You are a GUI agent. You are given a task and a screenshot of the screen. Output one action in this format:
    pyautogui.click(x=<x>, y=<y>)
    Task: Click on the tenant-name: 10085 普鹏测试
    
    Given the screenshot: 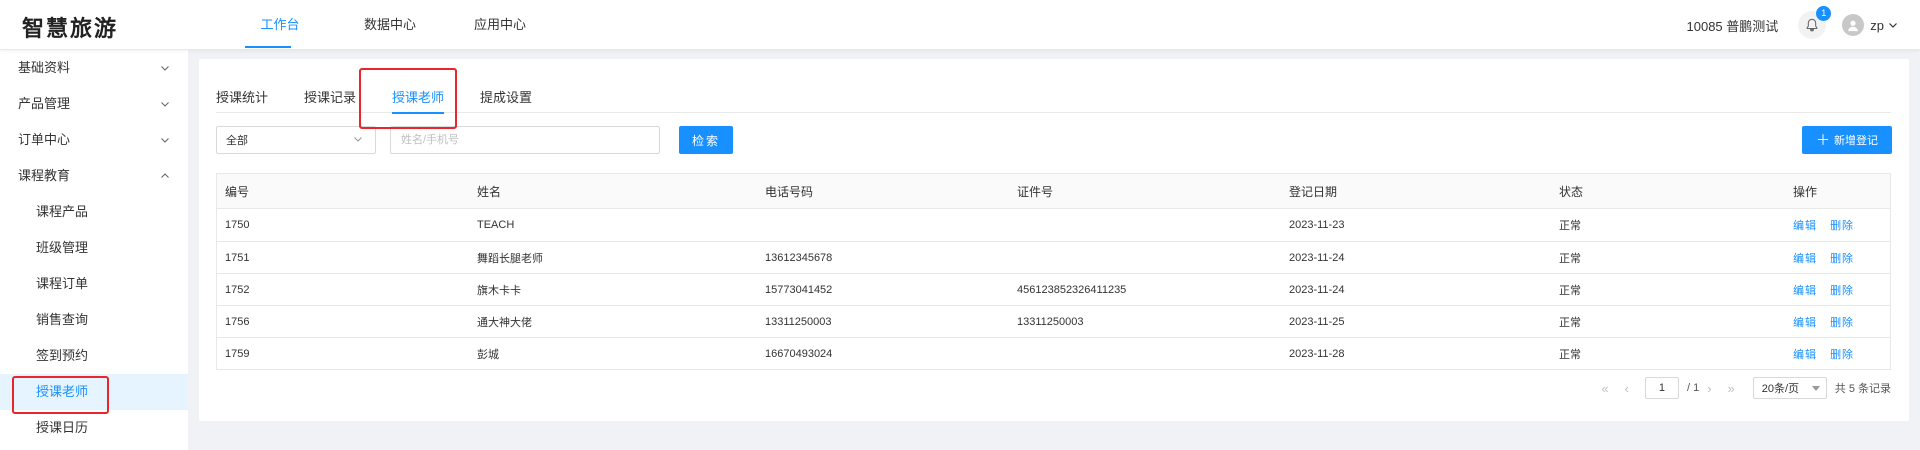 What is the action you would take?
    pyautogui.click(x=1732, y=26)
    